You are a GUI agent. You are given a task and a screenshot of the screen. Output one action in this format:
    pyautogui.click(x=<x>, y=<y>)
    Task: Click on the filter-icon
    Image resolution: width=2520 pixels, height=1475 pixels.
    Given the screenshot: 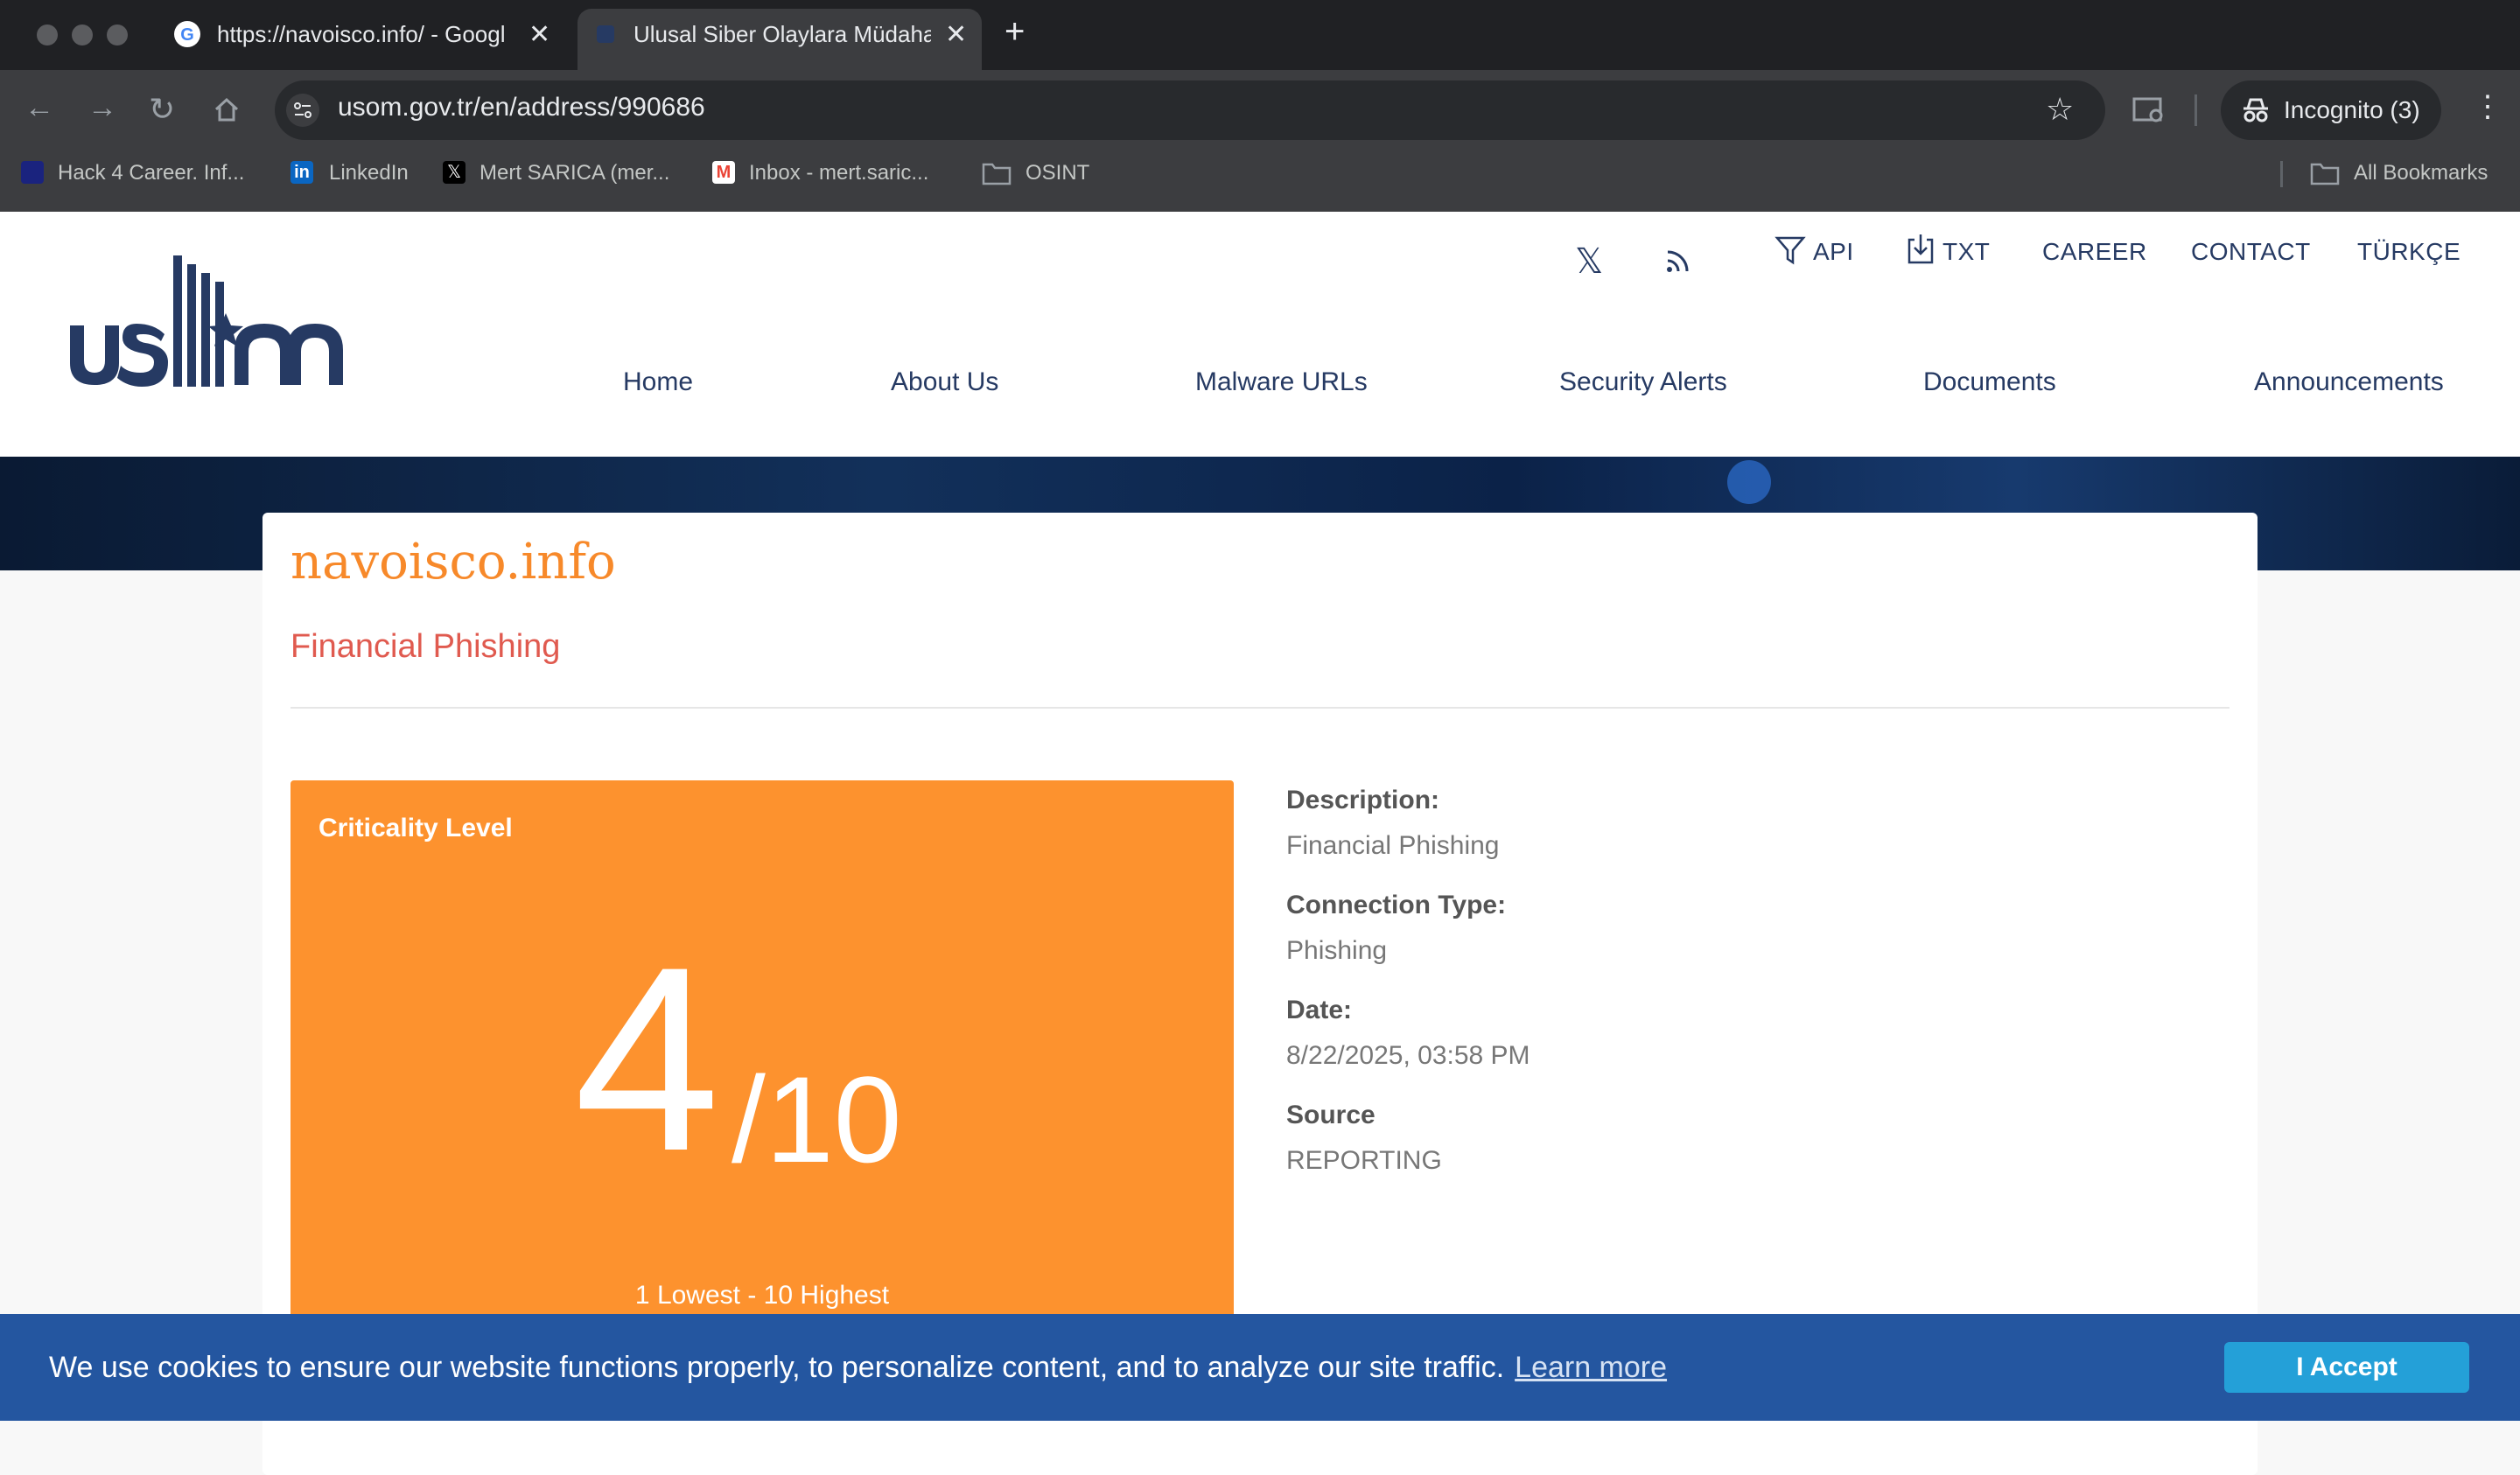 What is the action you would take?
    pyautogui.click(x=1790, y=250)
    